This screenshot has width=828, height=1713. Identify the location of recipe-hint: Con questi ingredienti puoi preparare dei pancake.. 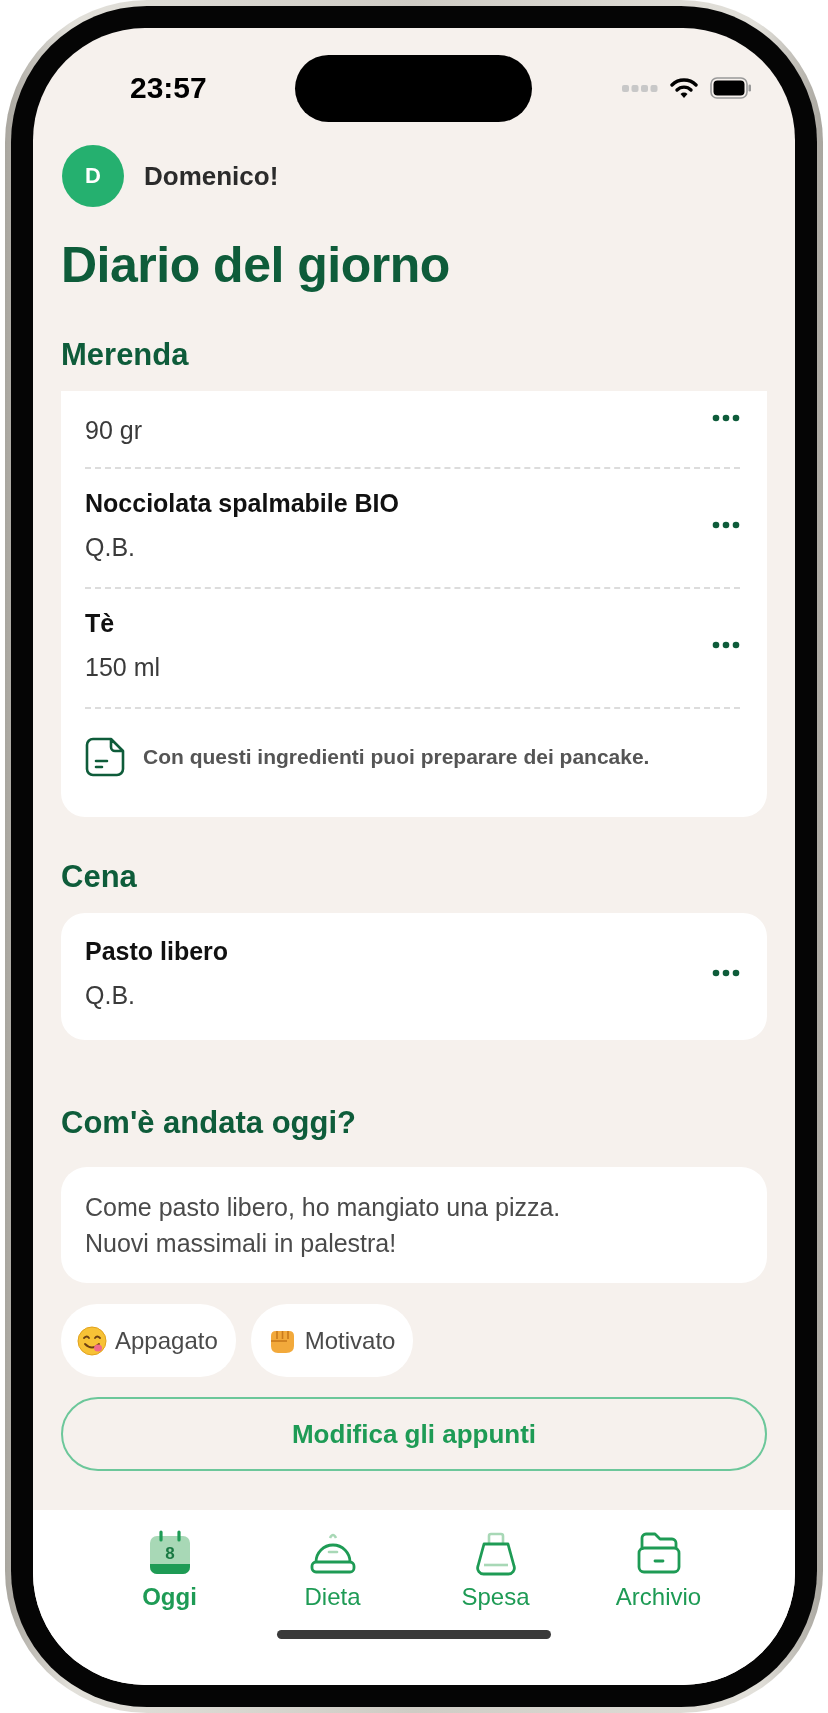
(396, 757).